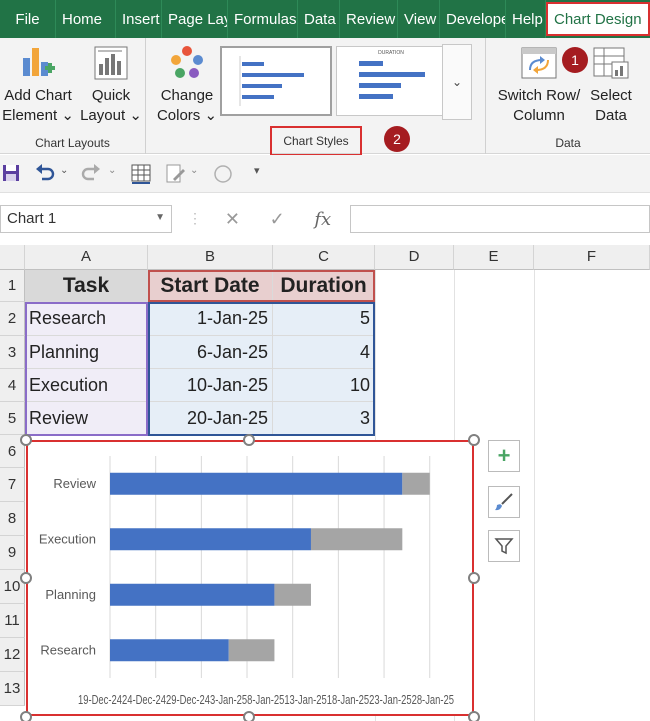 The height and width of the screenshot is (721, 650). Describe the element at coordinates (12, 519) in the screenshot. I see `row-header-8: 8` at that location.